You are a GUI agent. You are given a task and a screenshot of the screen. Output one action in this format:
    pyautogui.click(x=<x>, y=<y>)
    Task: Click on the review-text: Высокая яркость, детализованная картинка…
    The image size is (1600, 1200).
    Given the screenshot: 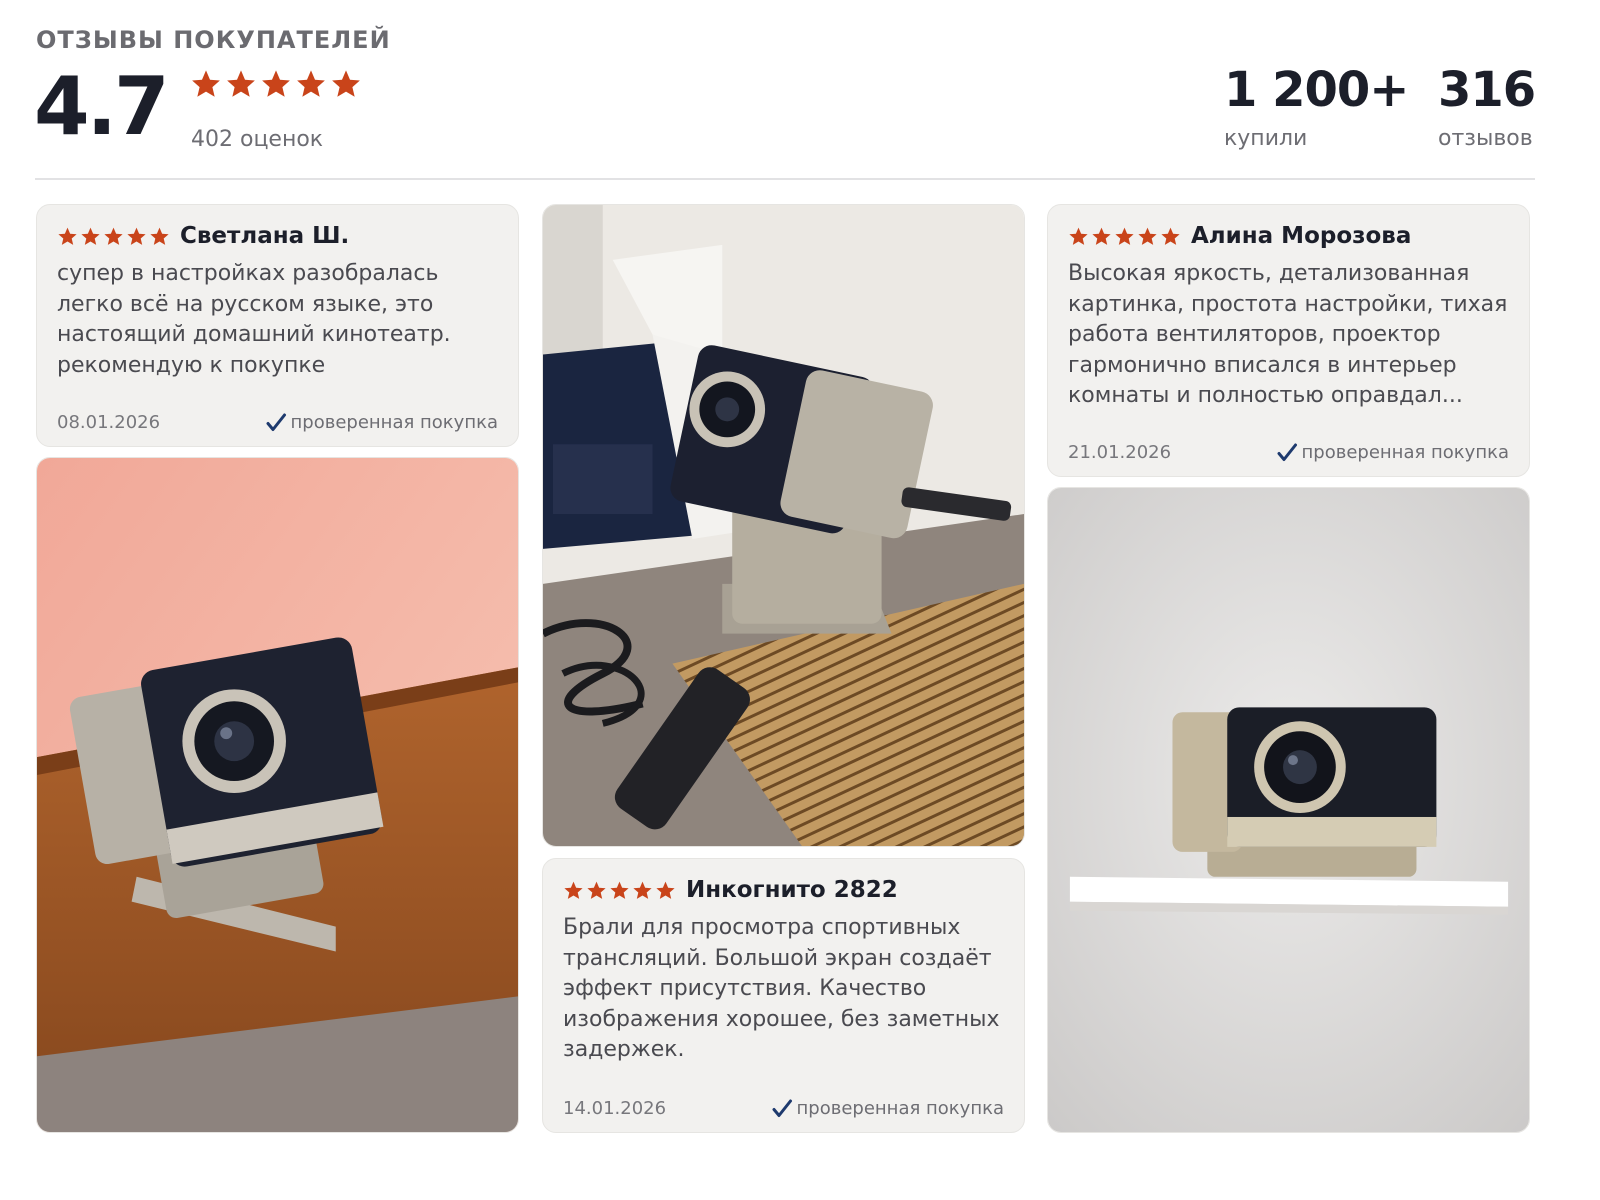 What is the action you would take?
    pyautogui.click(x=1288, y=334)
    